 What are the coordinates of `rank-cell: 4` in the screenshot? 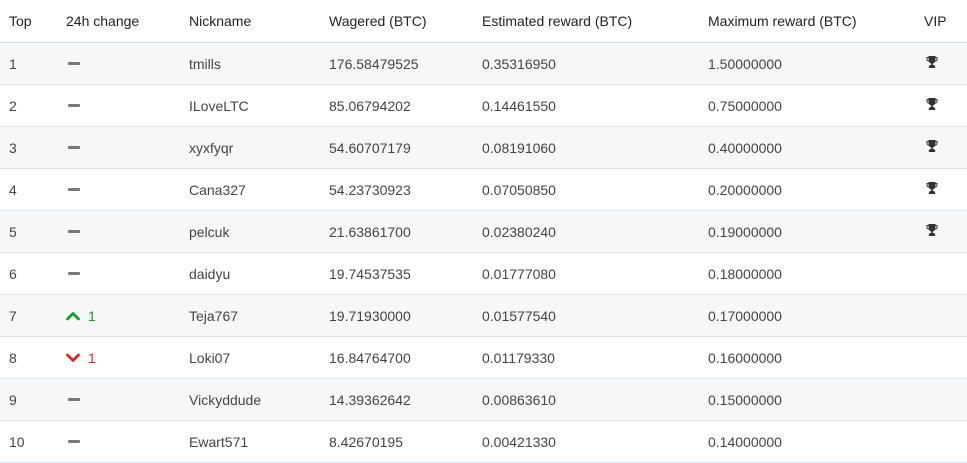 It's located at (33, 189).